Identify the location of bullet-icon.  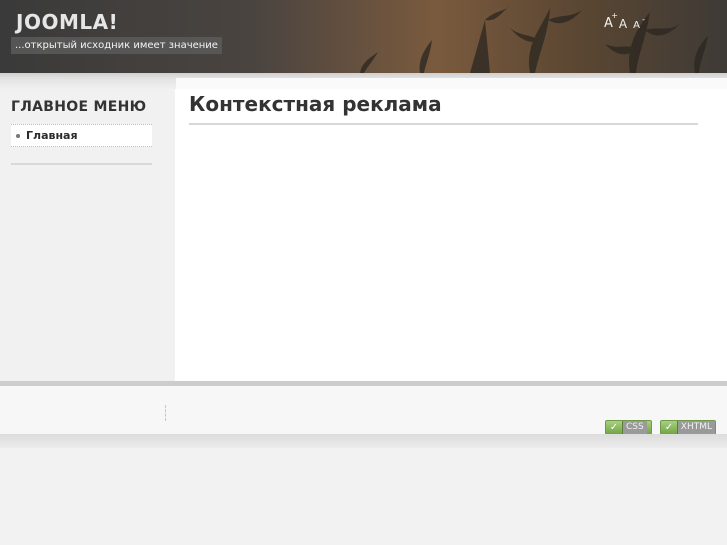
(18, 136).